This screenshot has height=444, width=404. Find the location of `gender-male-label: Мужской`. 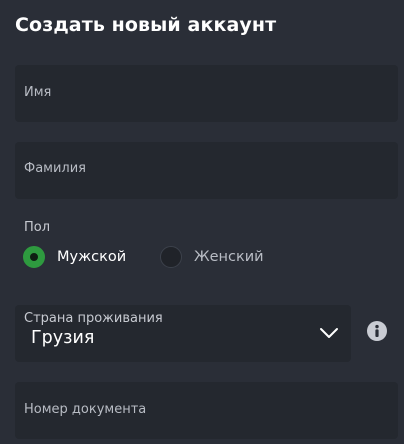

gender-male-label: Мужской is located at coordinates (92, 257).